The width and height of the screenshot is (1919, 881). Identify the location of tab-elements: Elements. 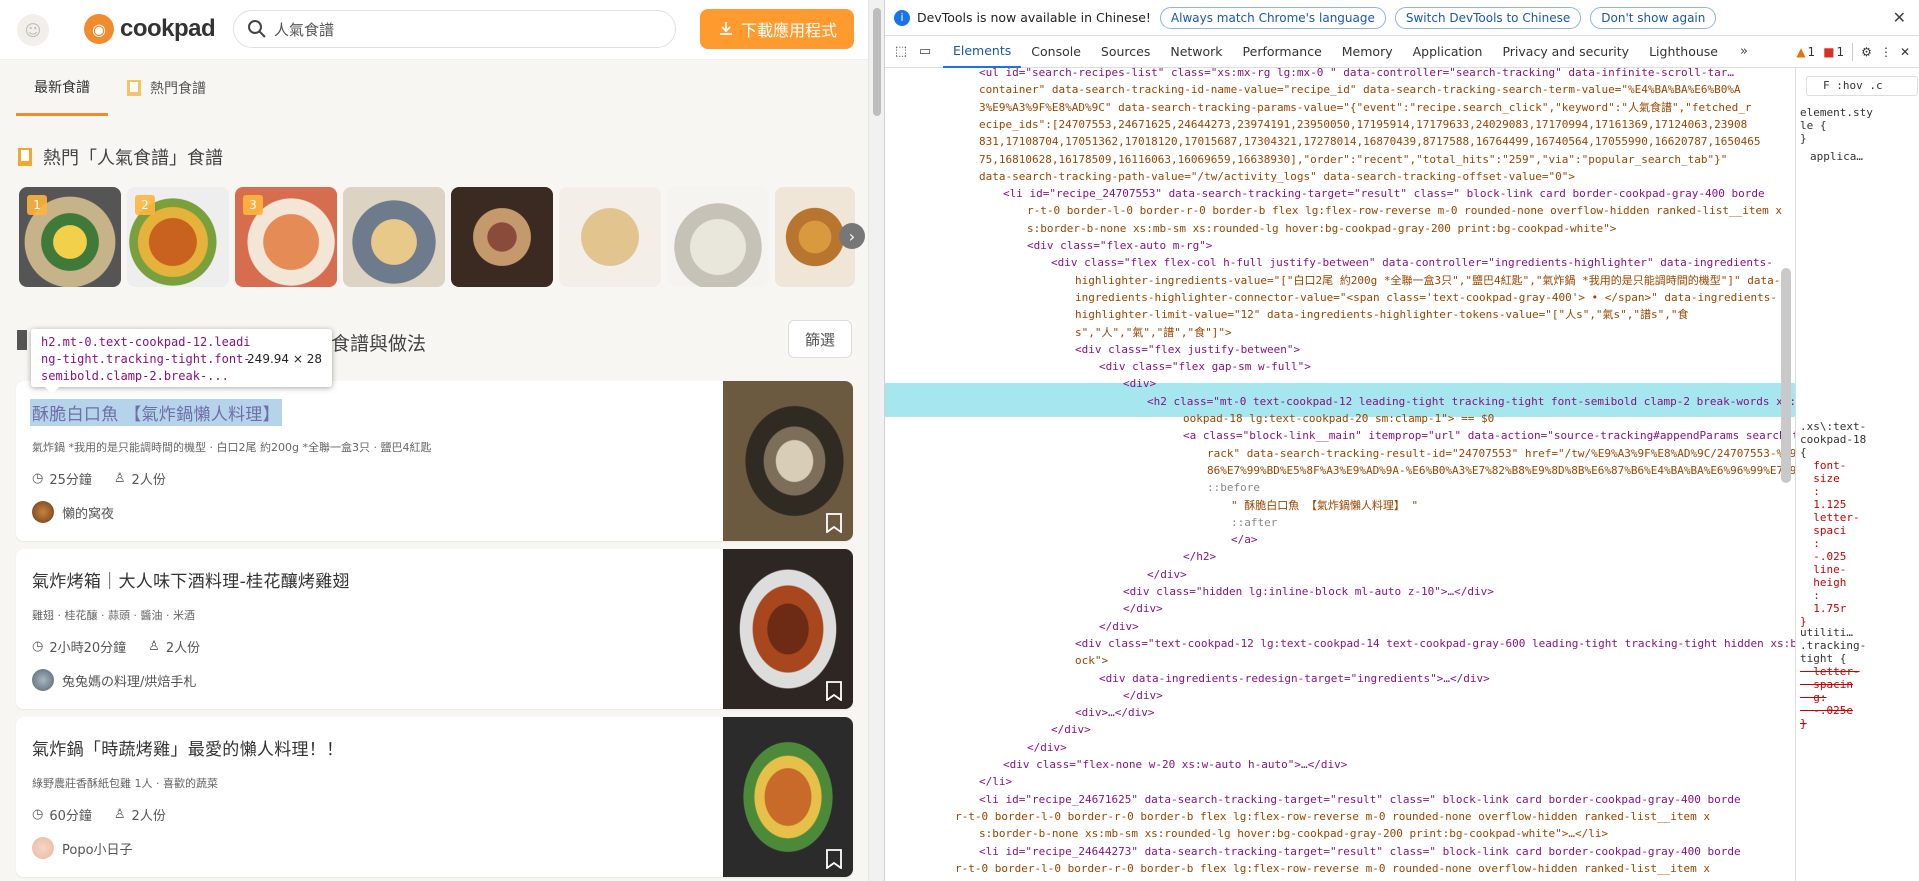
(982, 52).